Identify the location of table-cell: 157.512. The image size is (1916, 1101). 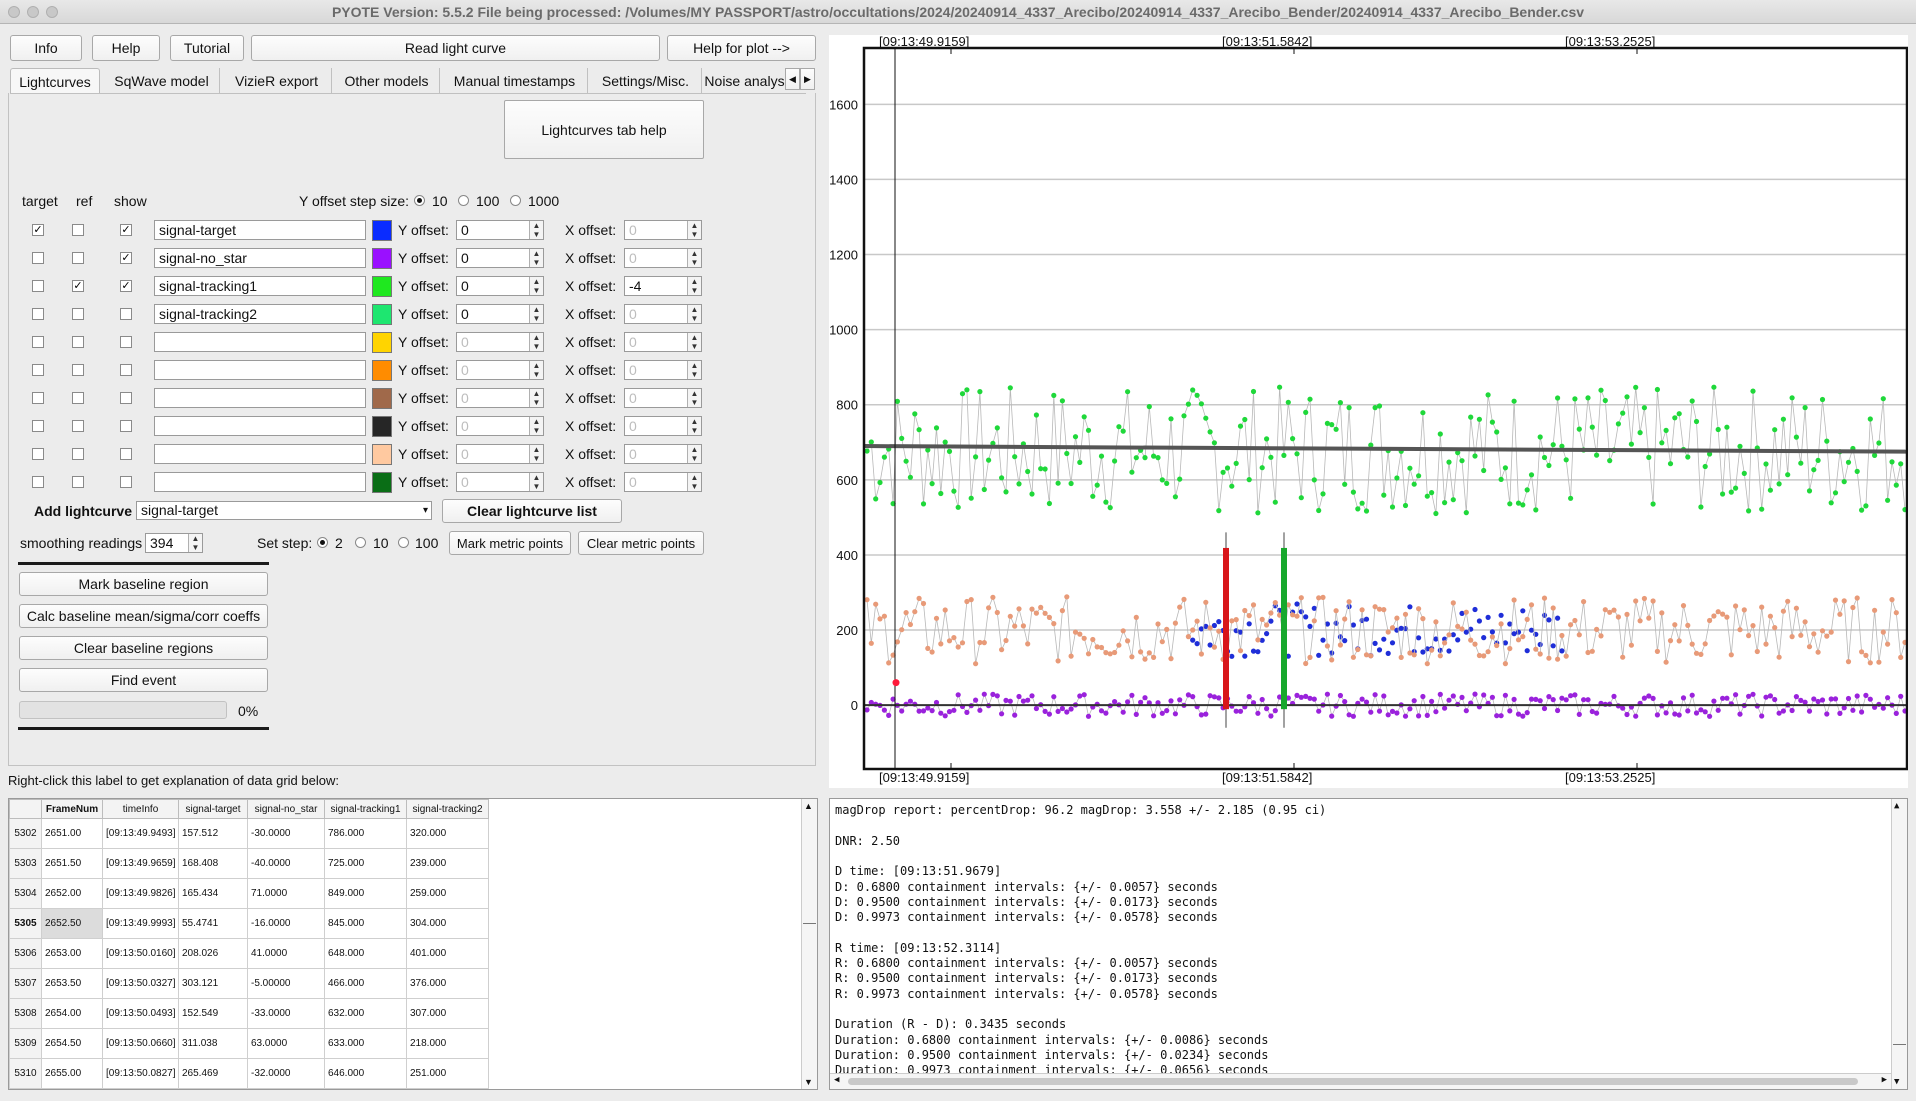
(213, 833).